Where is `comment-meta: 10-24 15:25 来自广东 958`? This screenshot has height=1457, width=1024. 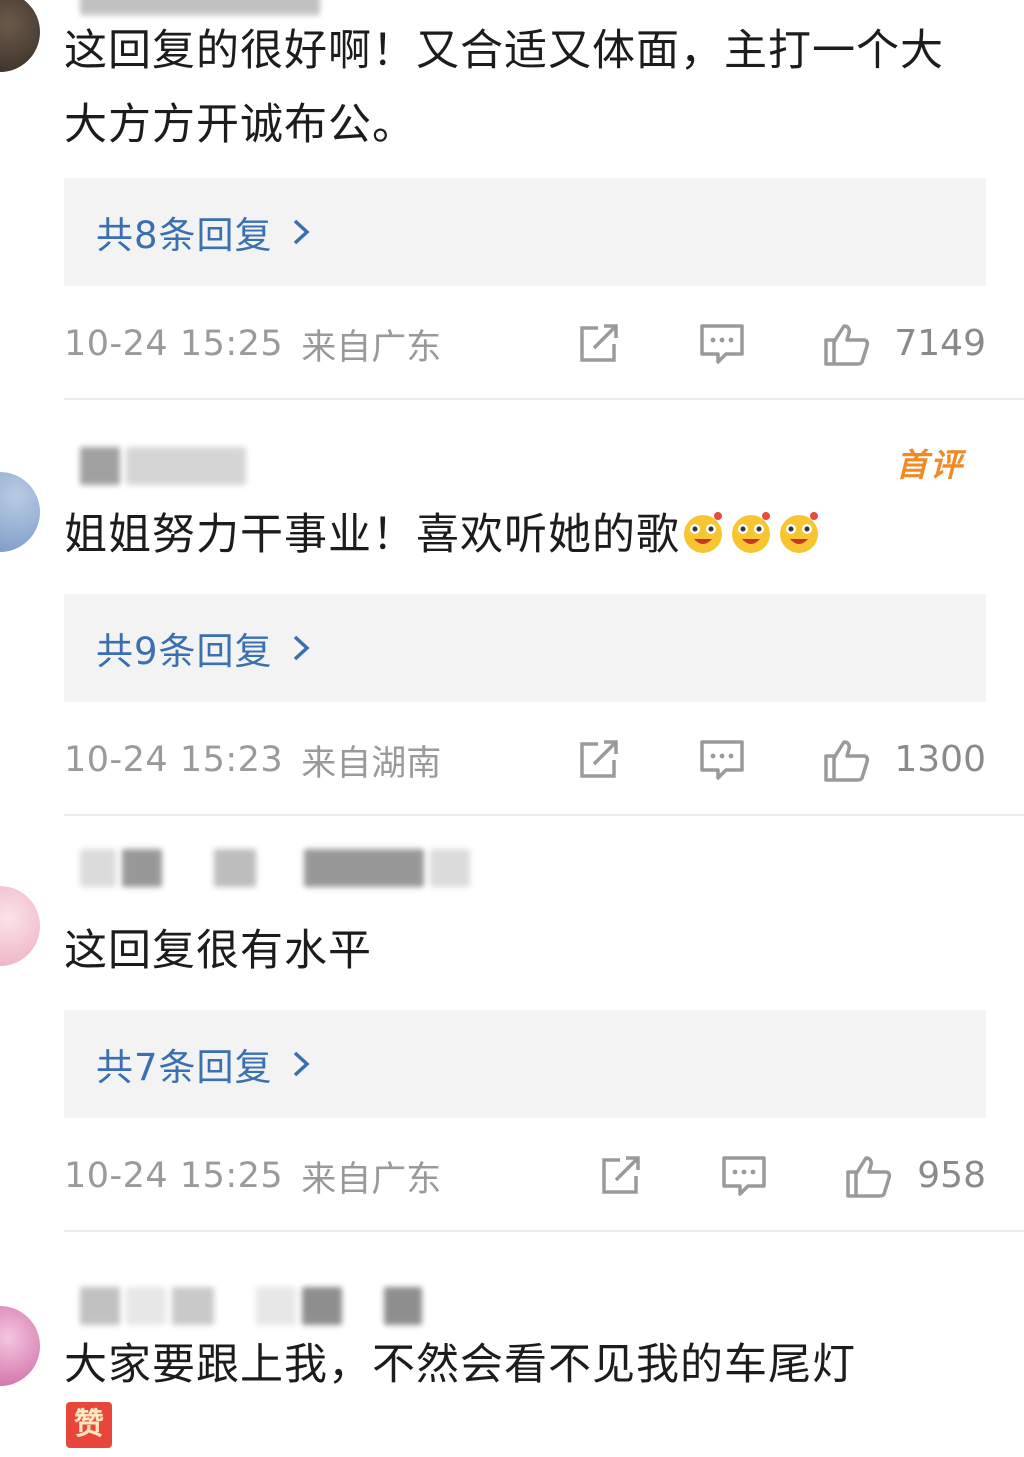
comment-meta: 10-24 15:25 来自广东 958 is located at coordinates (525, 1176).